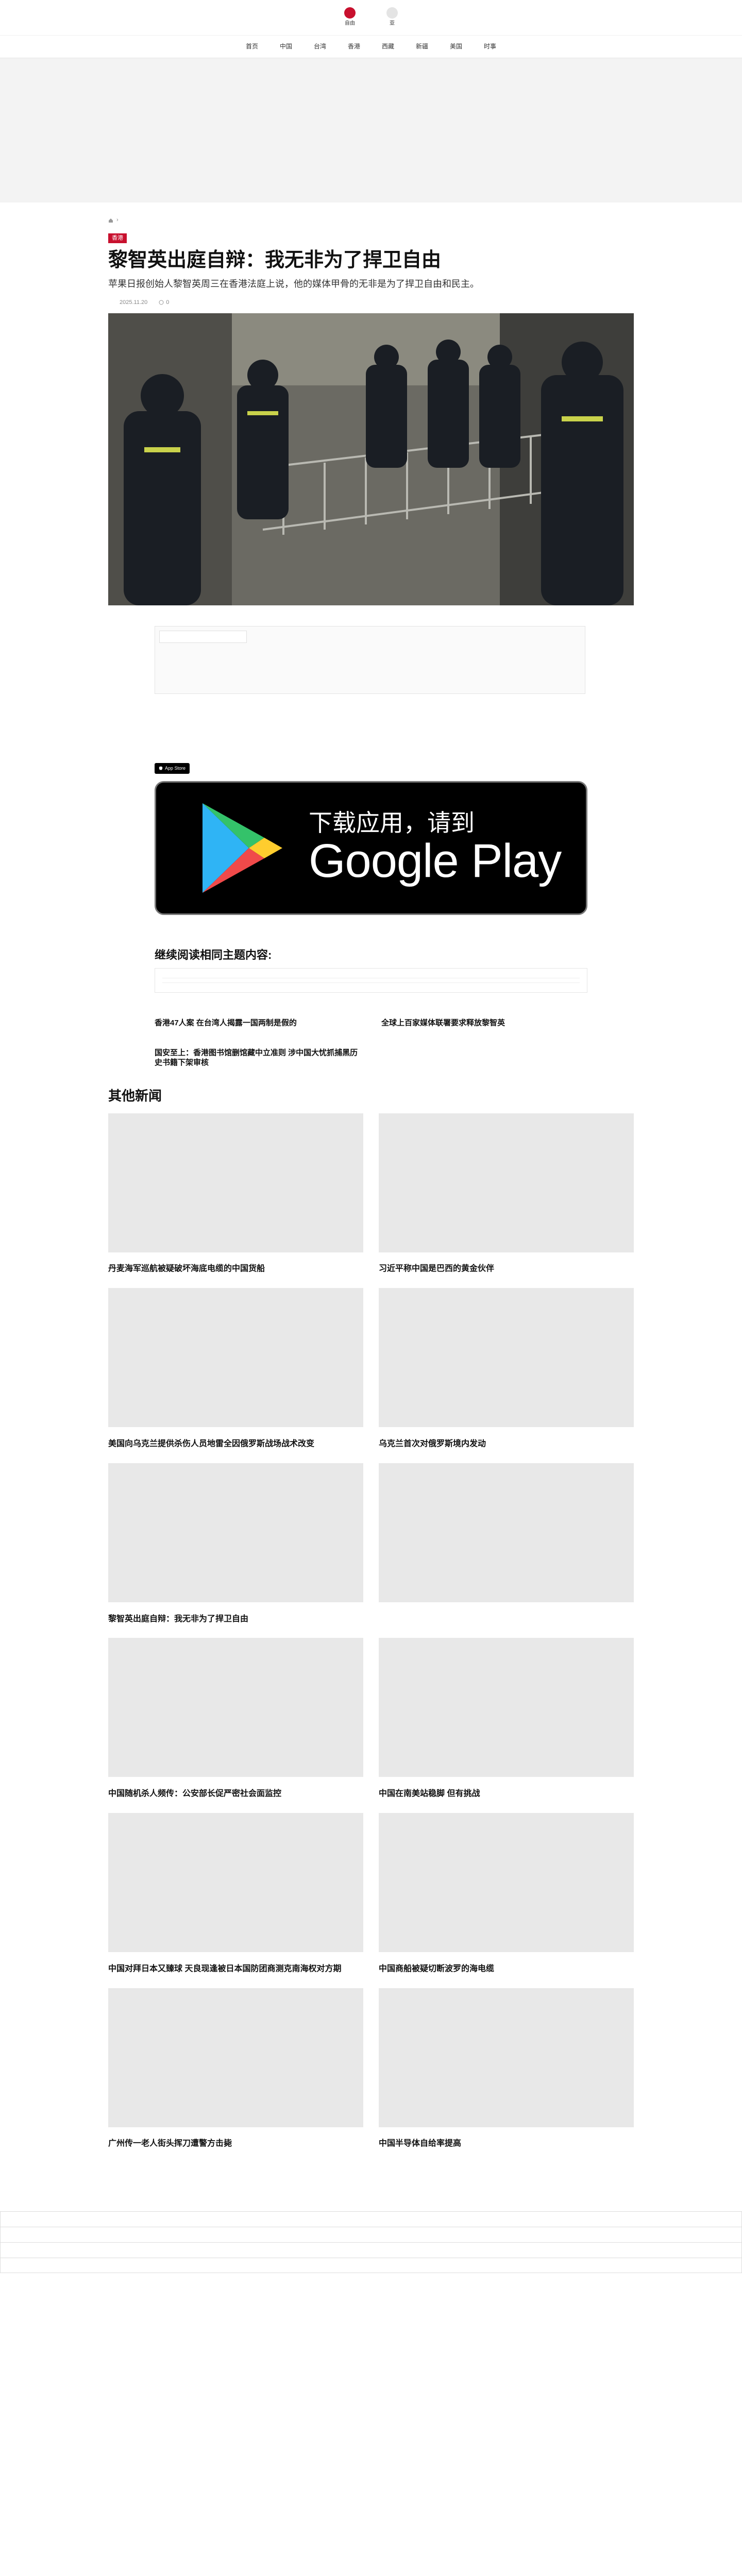 The width and height of the screenshot is (742, 2576). Describe the element at coordinates (456, 47) in the screenshot. I see `nav-item-6: 美国` at that location.